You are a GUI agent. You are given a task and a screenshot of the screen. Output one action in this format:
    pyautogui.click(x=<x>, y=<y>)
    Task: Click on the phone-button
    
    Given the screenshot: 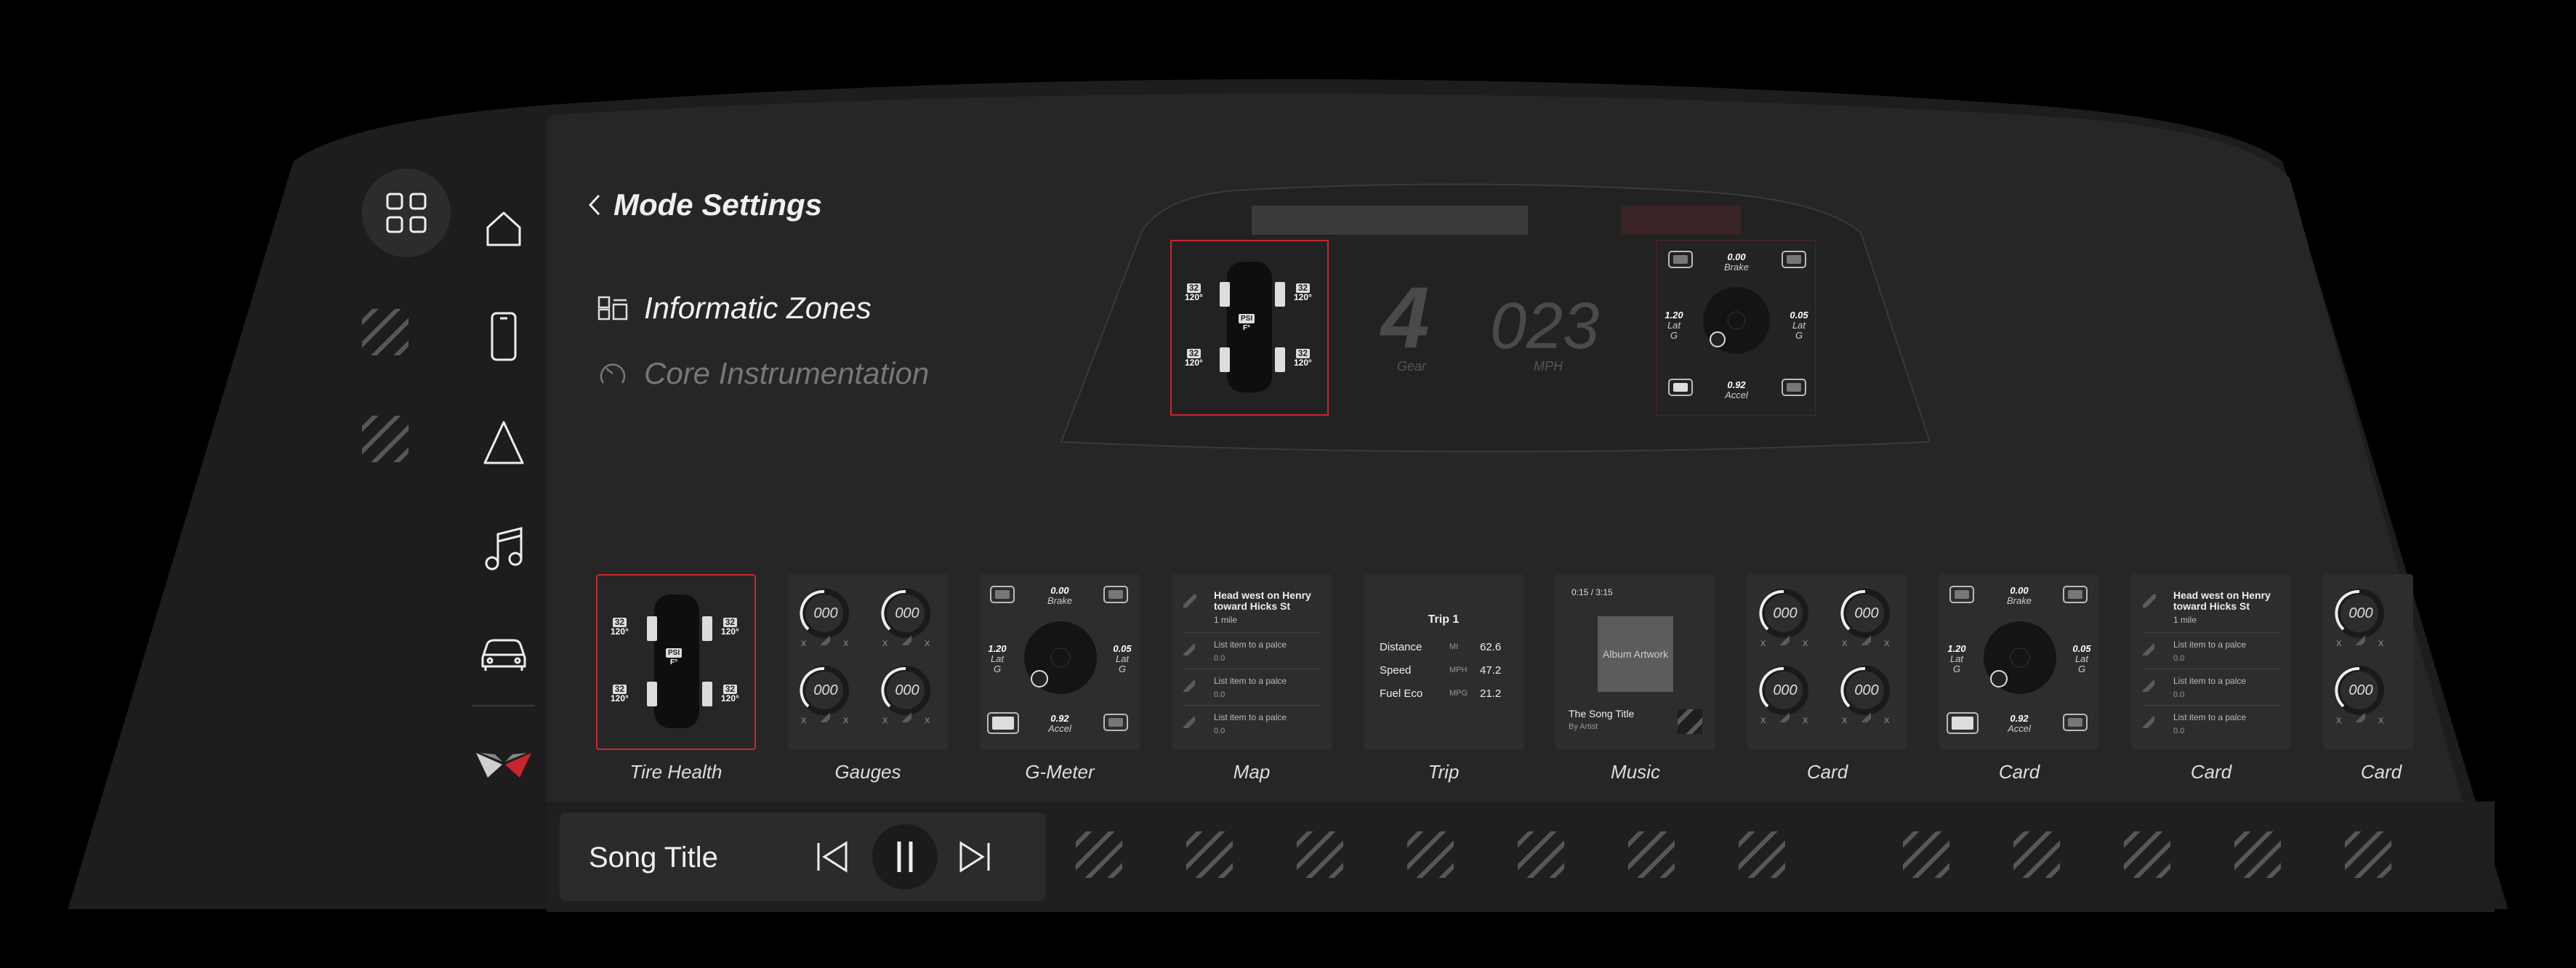 What is the action you would take?
    pyautogui.click(x=503, y=336)
    